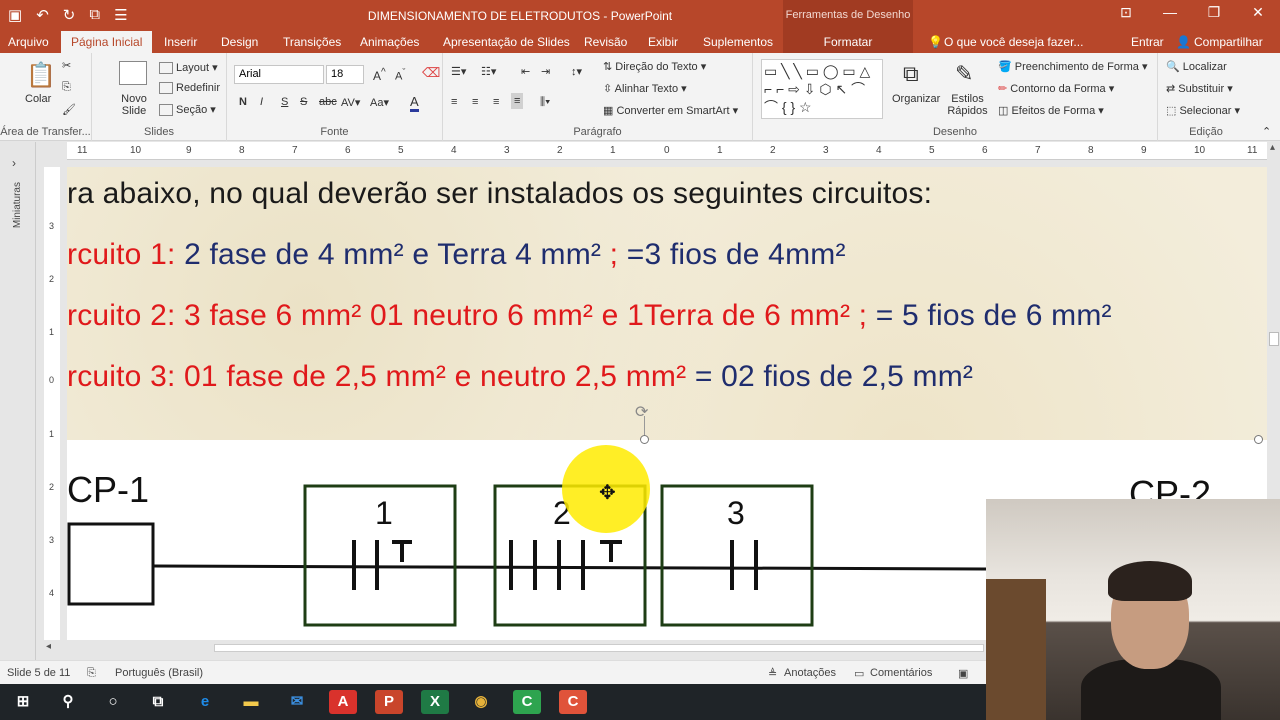 This screenshot has height=720, width=1280. Describe the element at coordinates (663, 42) in the screenshot. I see `tab-exibir: Exibir` at that location.